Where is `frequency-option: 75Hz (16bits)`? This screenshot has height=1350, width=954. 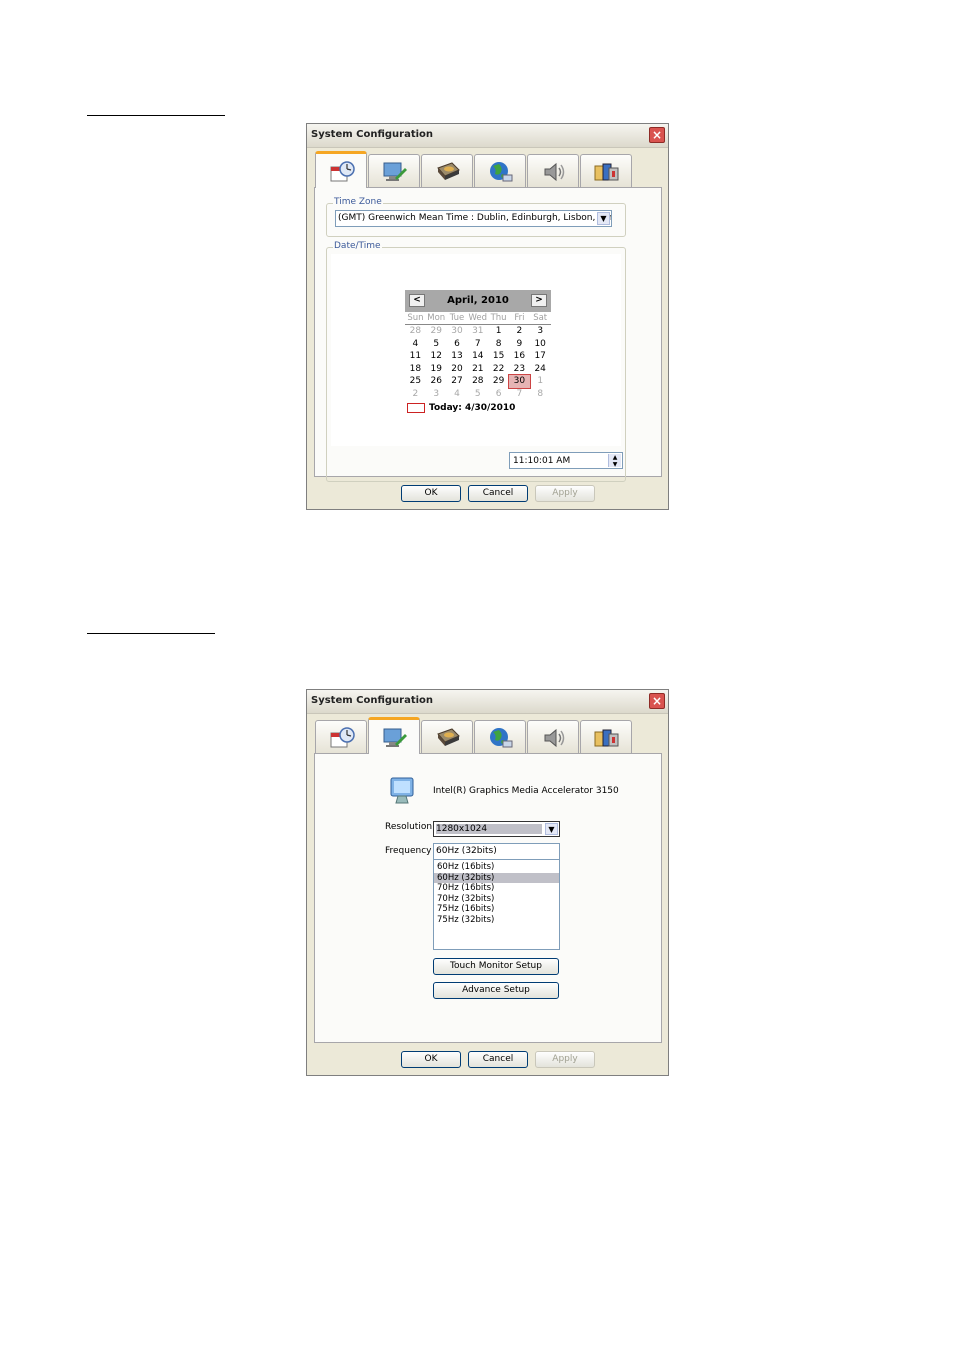
frequency-option: 75Hz (16bits) is located at coordinates (496, 909).